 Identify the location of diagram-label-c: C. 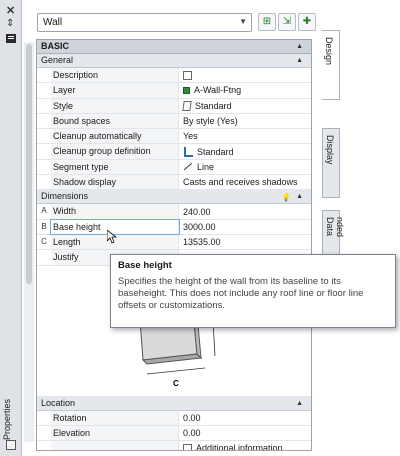
(176, 383).